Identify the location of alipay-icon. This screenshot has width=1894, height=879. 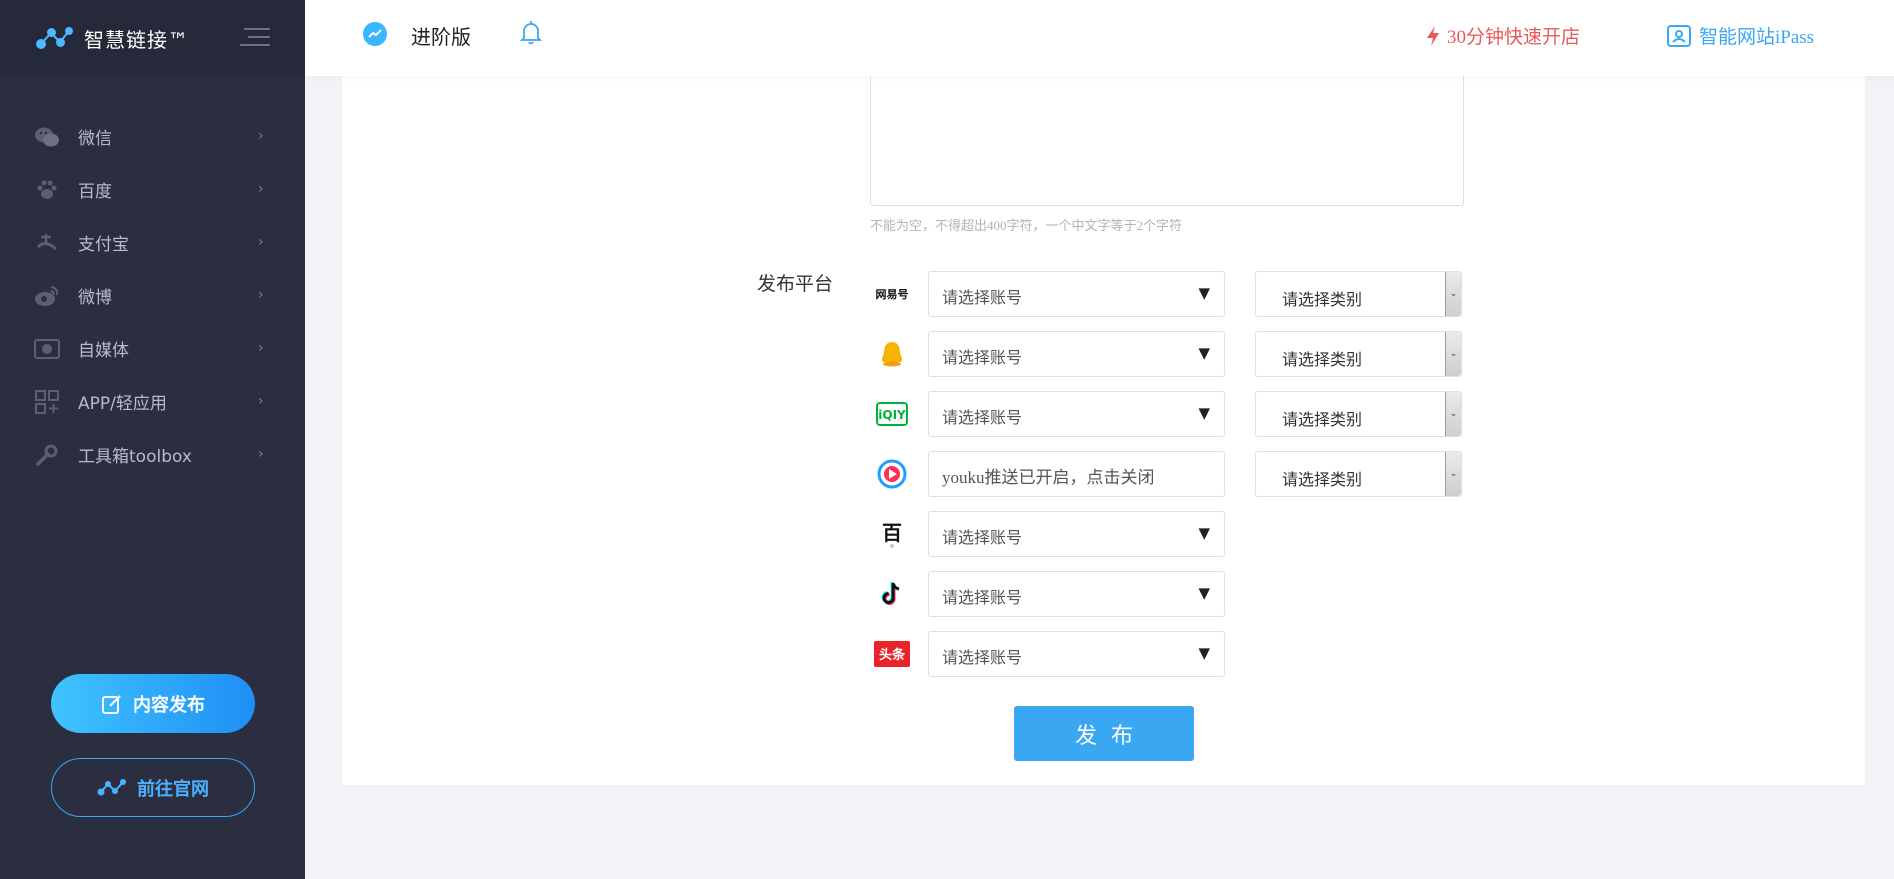
(47, 243).